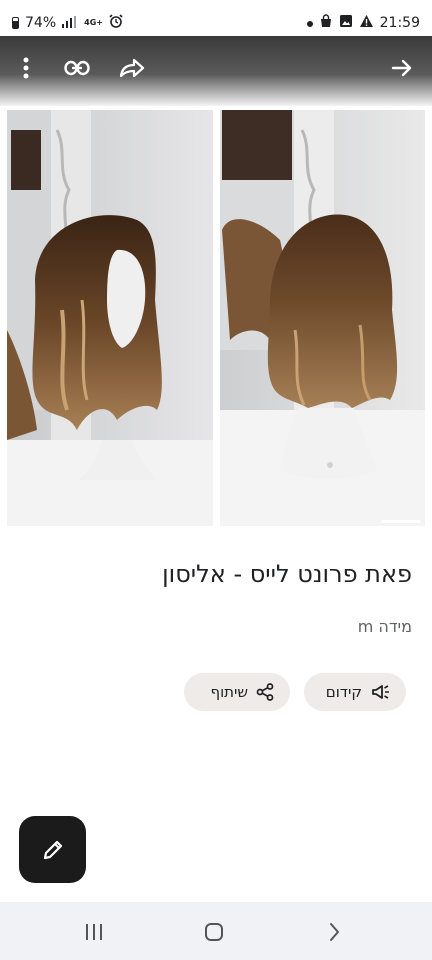 This screenshot has width=432, height=960. I want to click on battery-icon, so click(15, 23).